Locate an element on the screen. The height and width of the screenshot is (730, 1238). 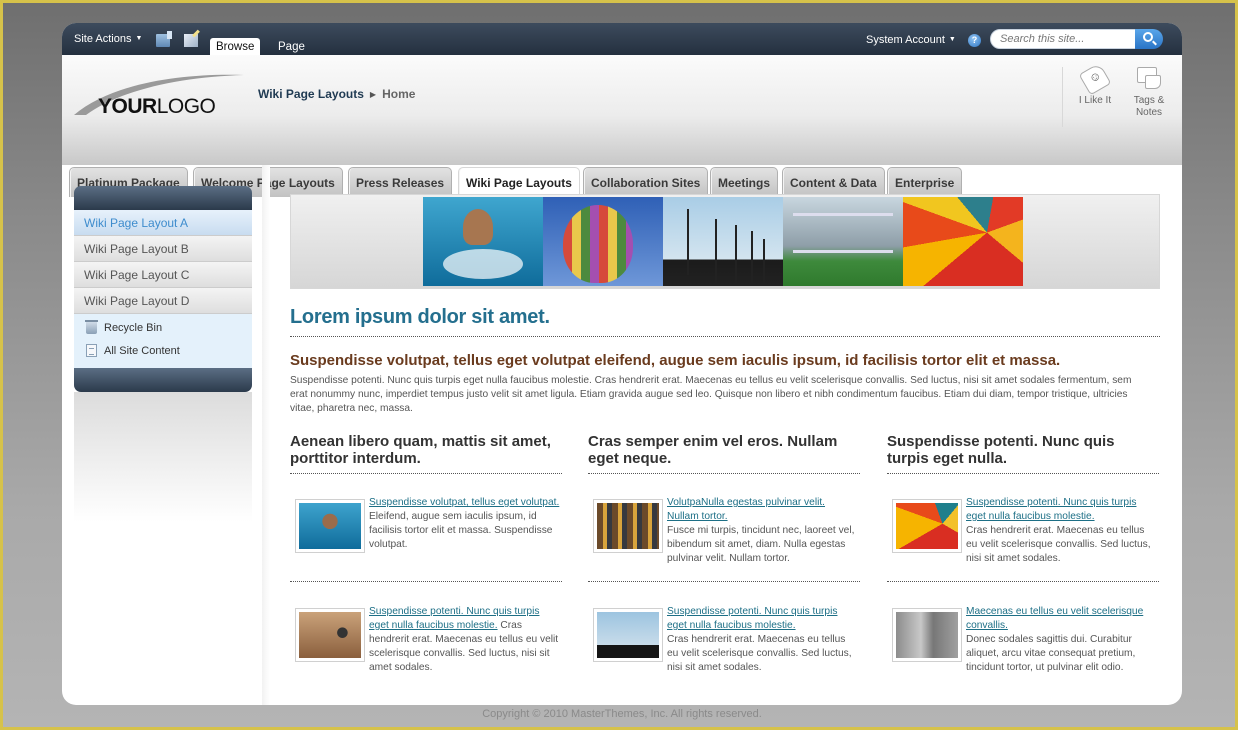
ribbon-tab-browse: Browse is located at coordinates (235, 46).